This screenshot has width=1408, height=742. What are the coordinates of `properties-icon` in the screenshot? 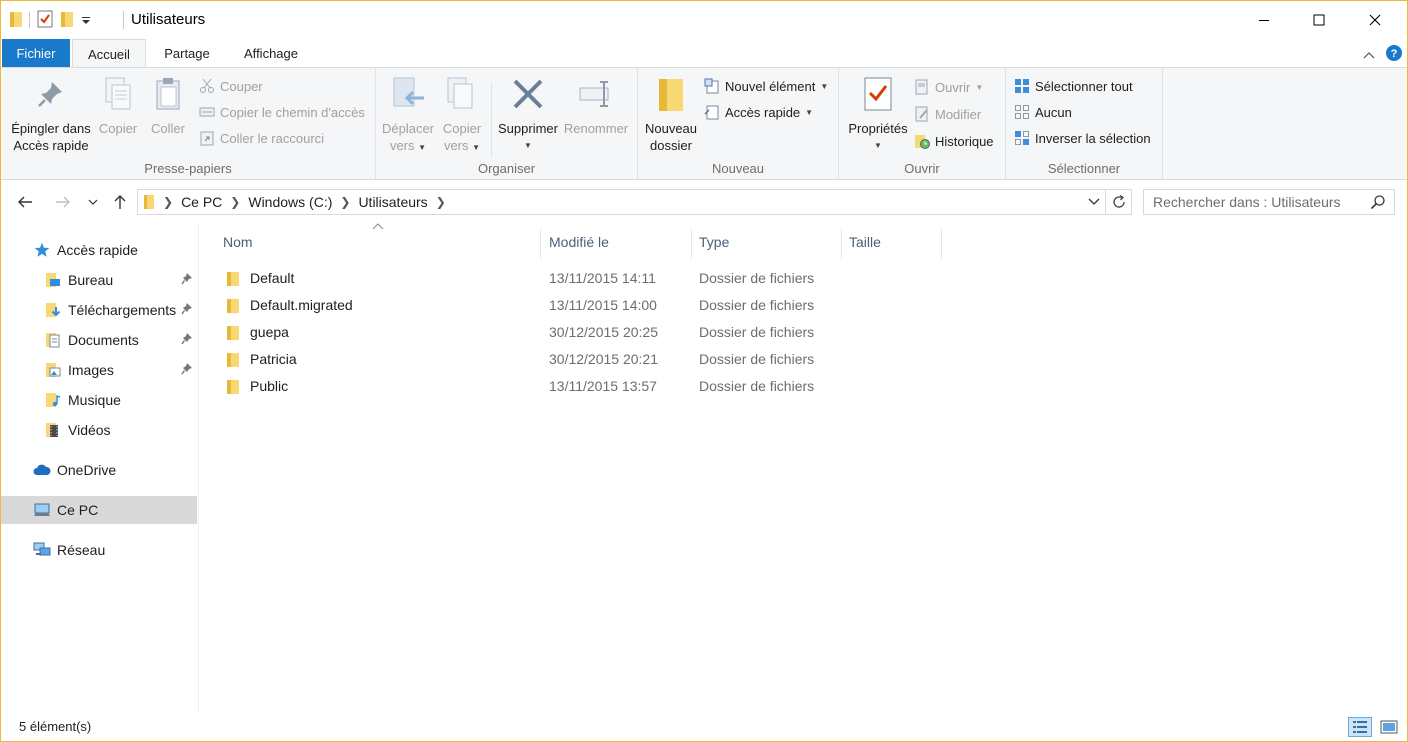 It's located at (45, 20).